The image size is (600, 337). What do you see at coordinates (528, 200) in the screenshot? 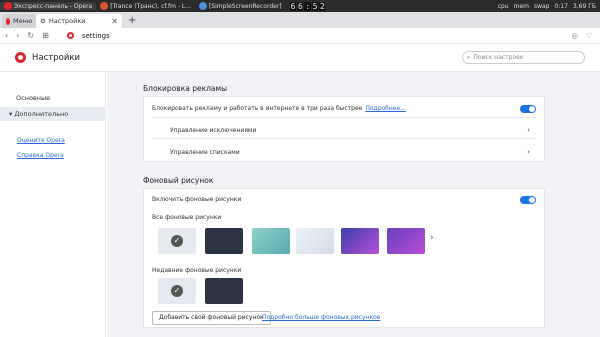
I see `wallpaper-toggle` at bounding box center [528, 200].